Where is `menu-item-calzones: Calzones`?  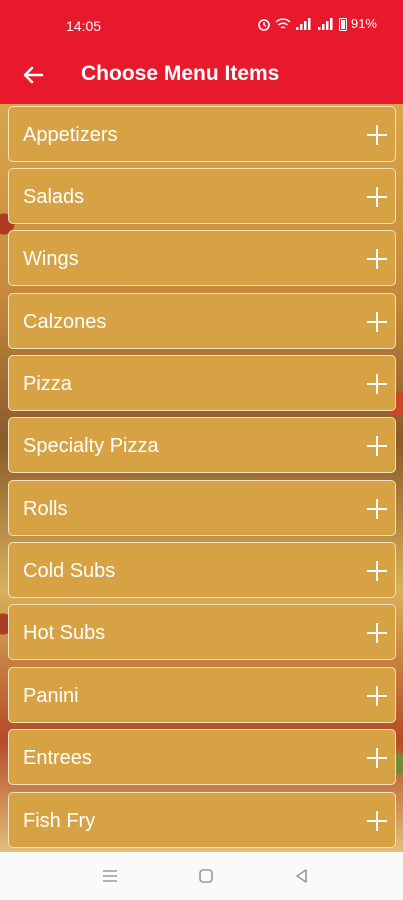 menu-item-calzones: Calzones is located at coordinates (202, 321).